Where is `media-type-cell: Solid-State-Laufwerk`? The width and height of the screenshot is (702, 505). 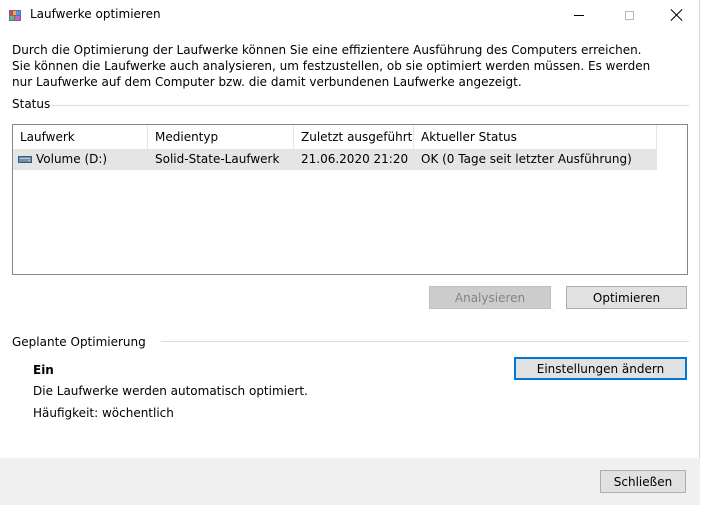
media-type-cell: Solid-State-Laufwerk is located at coordinates (217, 159).